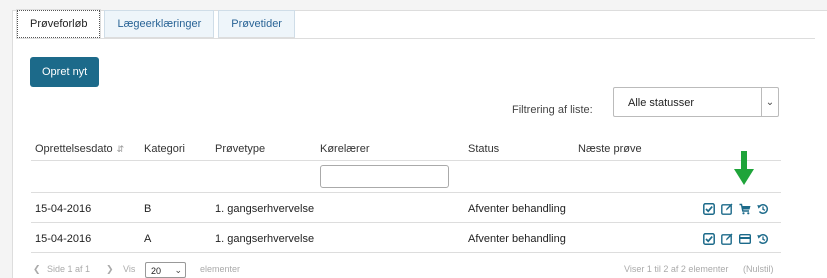 This screenshot has width=827, height=278. I want to click on page-size-select: 20 ⌄, so click(165, 270).